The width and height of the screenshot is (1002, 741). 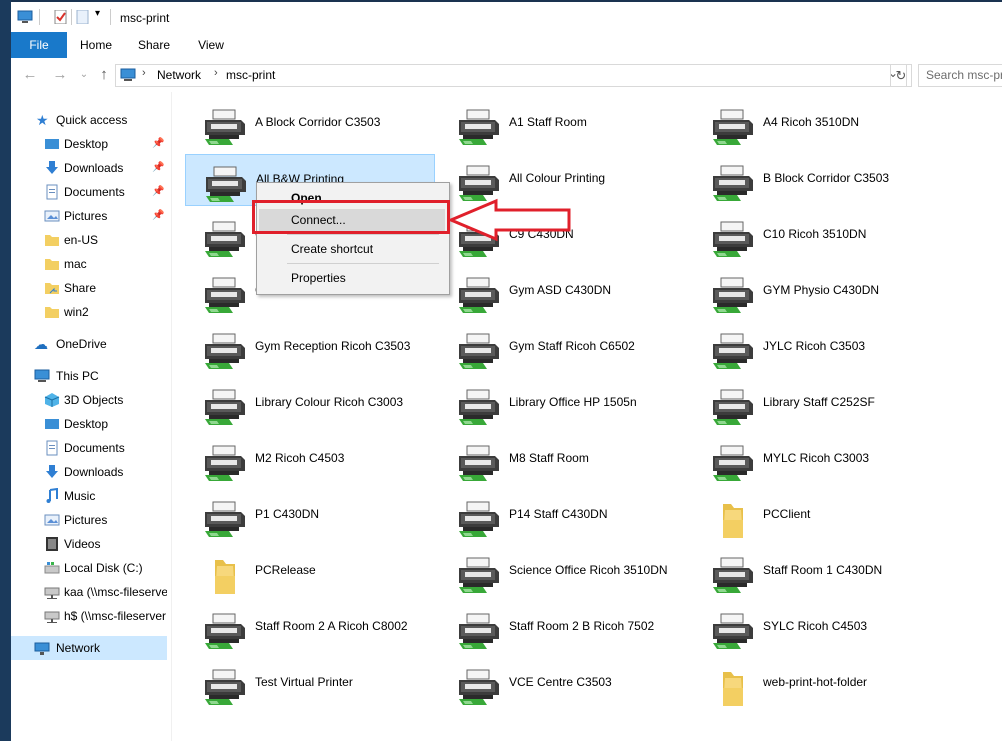 I want to click on folder-item: PCRelease, so click(x=310, y=572).